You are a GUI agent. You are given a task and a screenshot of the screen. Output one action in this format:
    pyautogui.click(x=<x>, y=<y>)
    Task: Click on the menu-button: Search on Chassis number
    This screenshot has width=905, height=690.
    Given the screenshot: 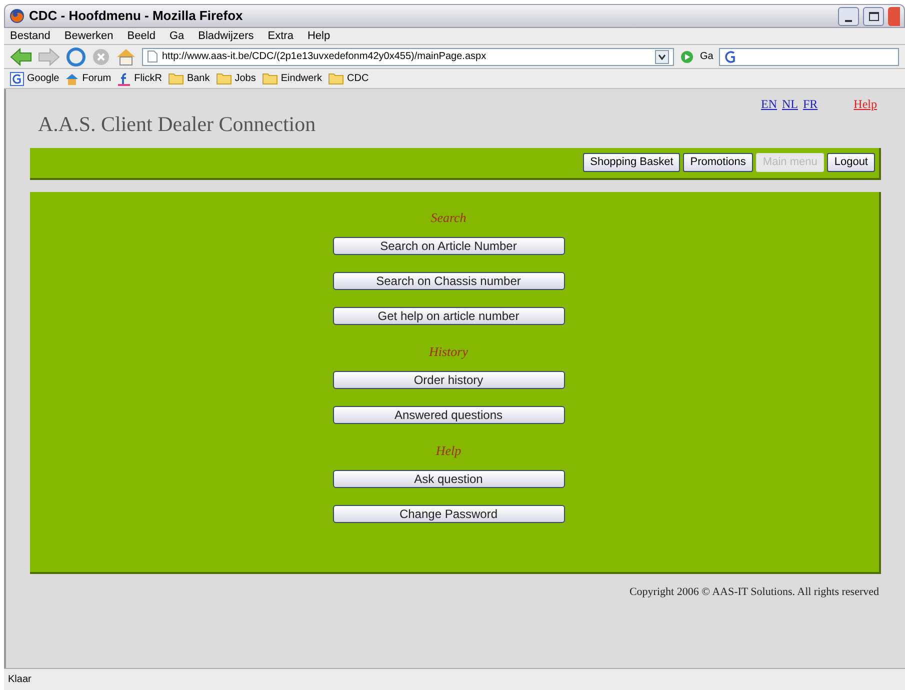 What is the action you would take?
    pyautogui.click(x=448, y=281)
    